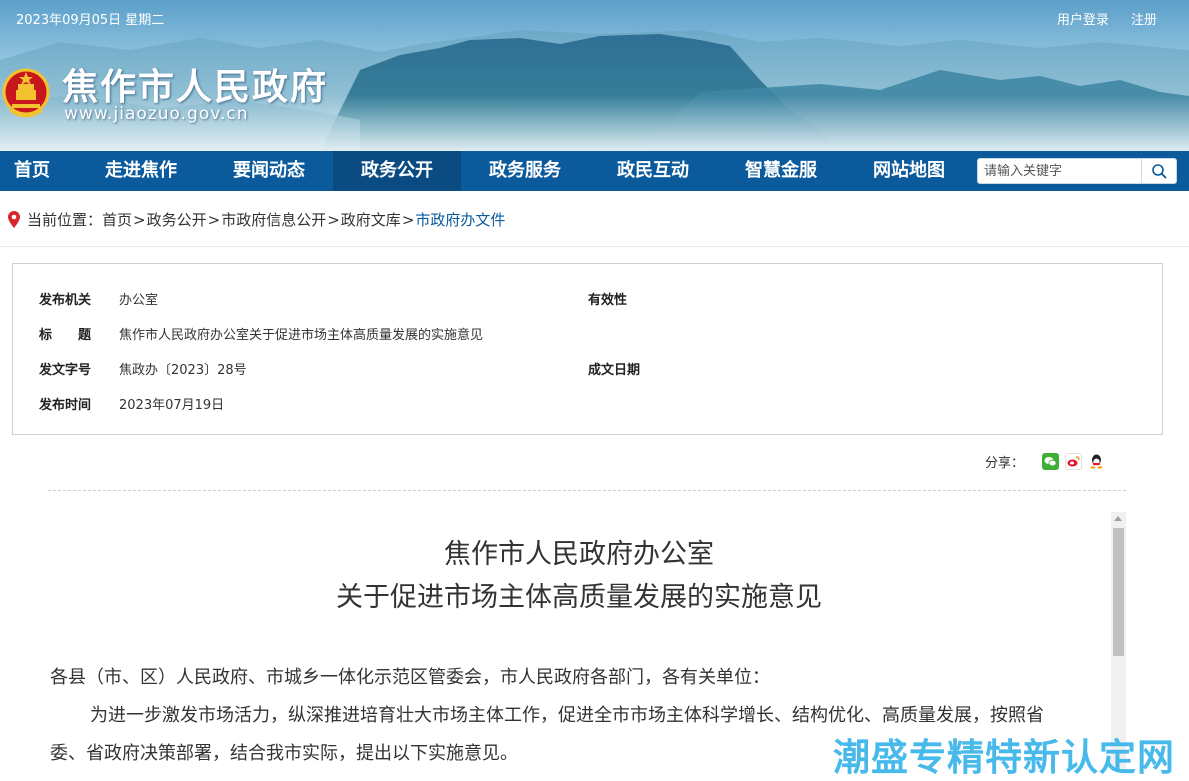 This screenshot has width=1189, height=781. What do you see at coordinates (608, 300) in the screenshot?
I see `validity-label: 有效性` at bounding box center [608, 300].